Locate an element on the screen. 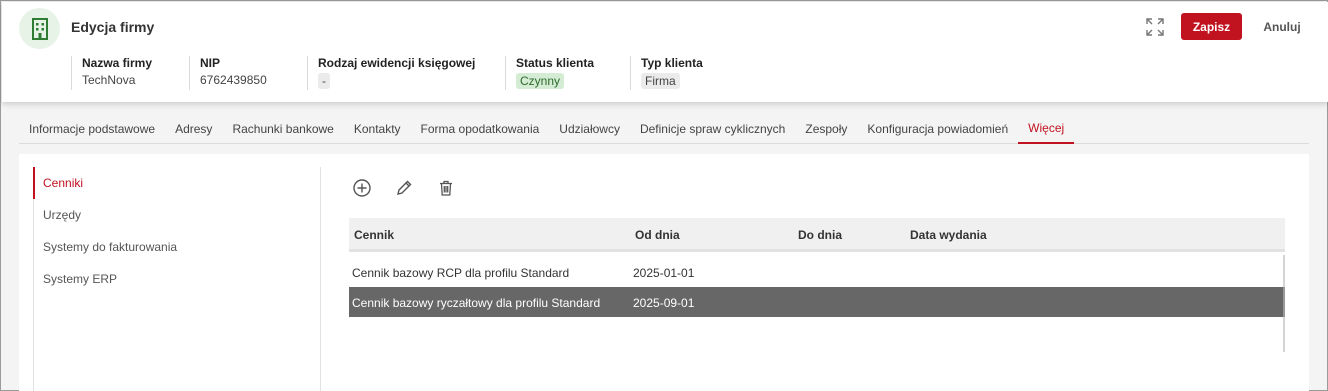 The image size is (1328, 391). building-icon is located at coordinates (39, 28).